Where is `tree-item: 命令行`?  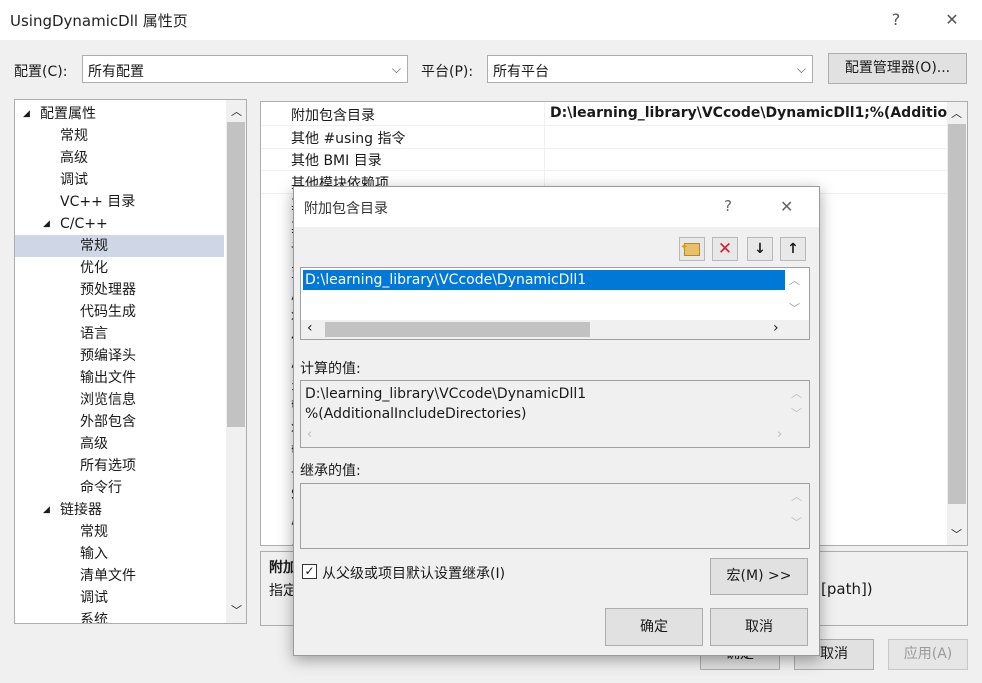 tree-item: 命令行 is located at coordinates (119, 488).